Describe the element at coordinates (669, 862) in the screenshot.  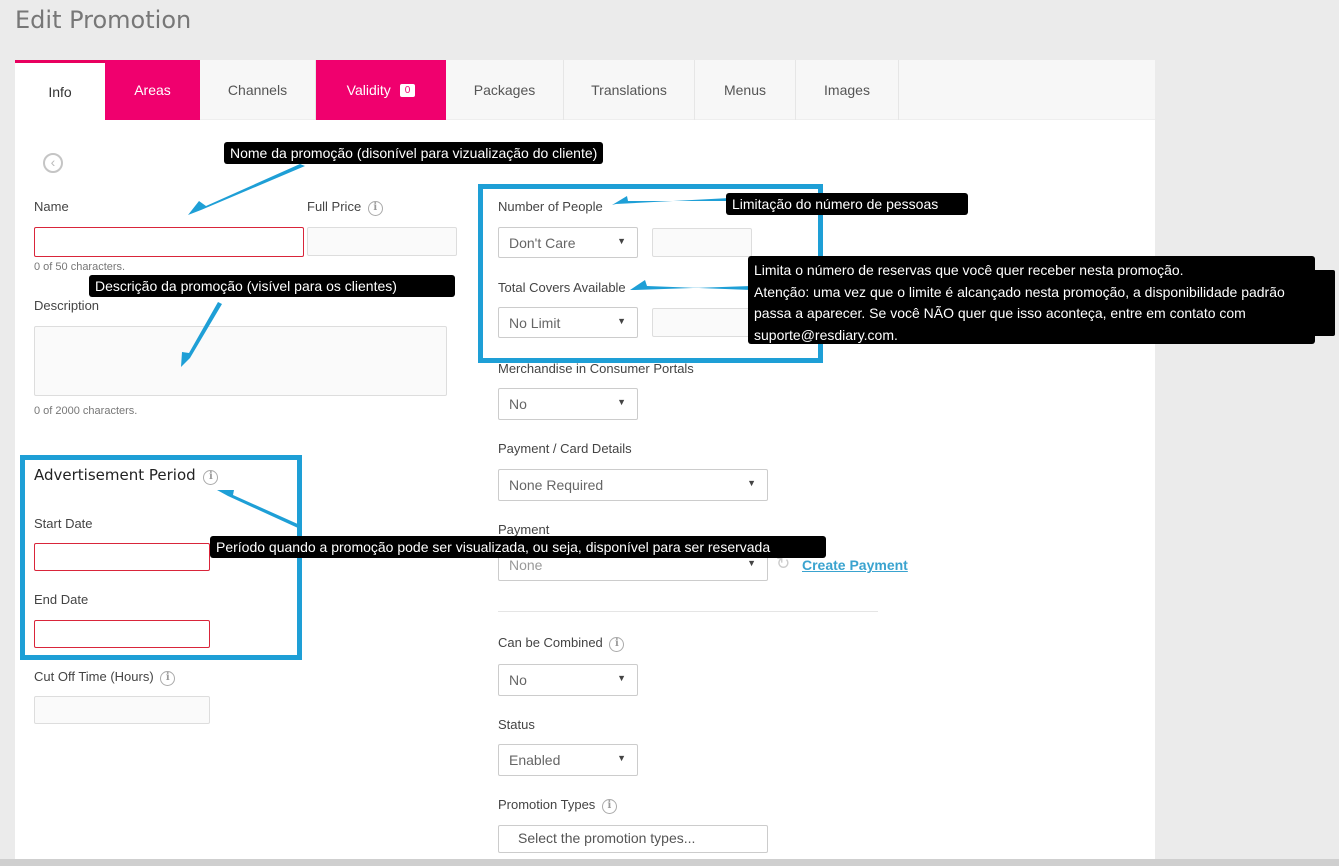
I see `bottom-bar` at that location.